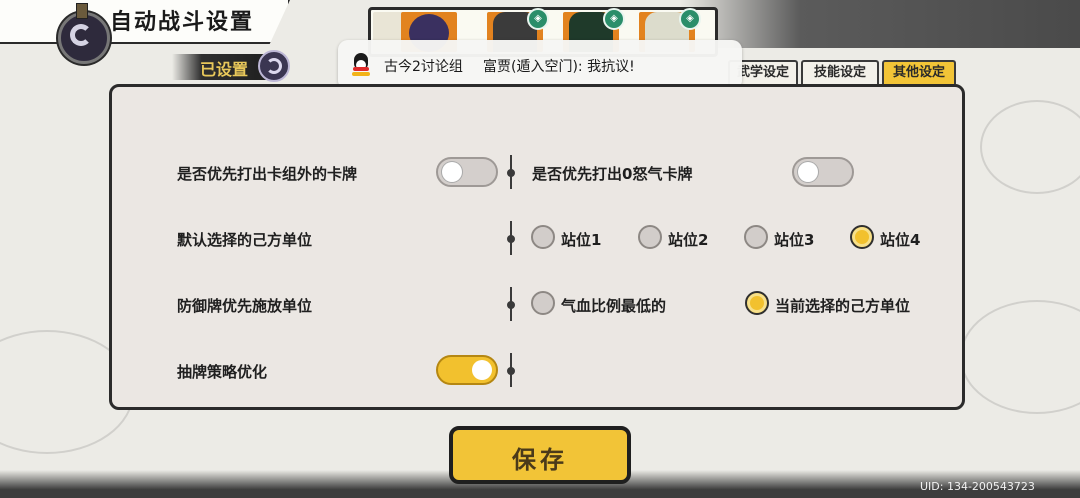  Describe the element at coordinates (614, 306) in the screenshot. I see `radio-label: 气血比例最低的` at that location.